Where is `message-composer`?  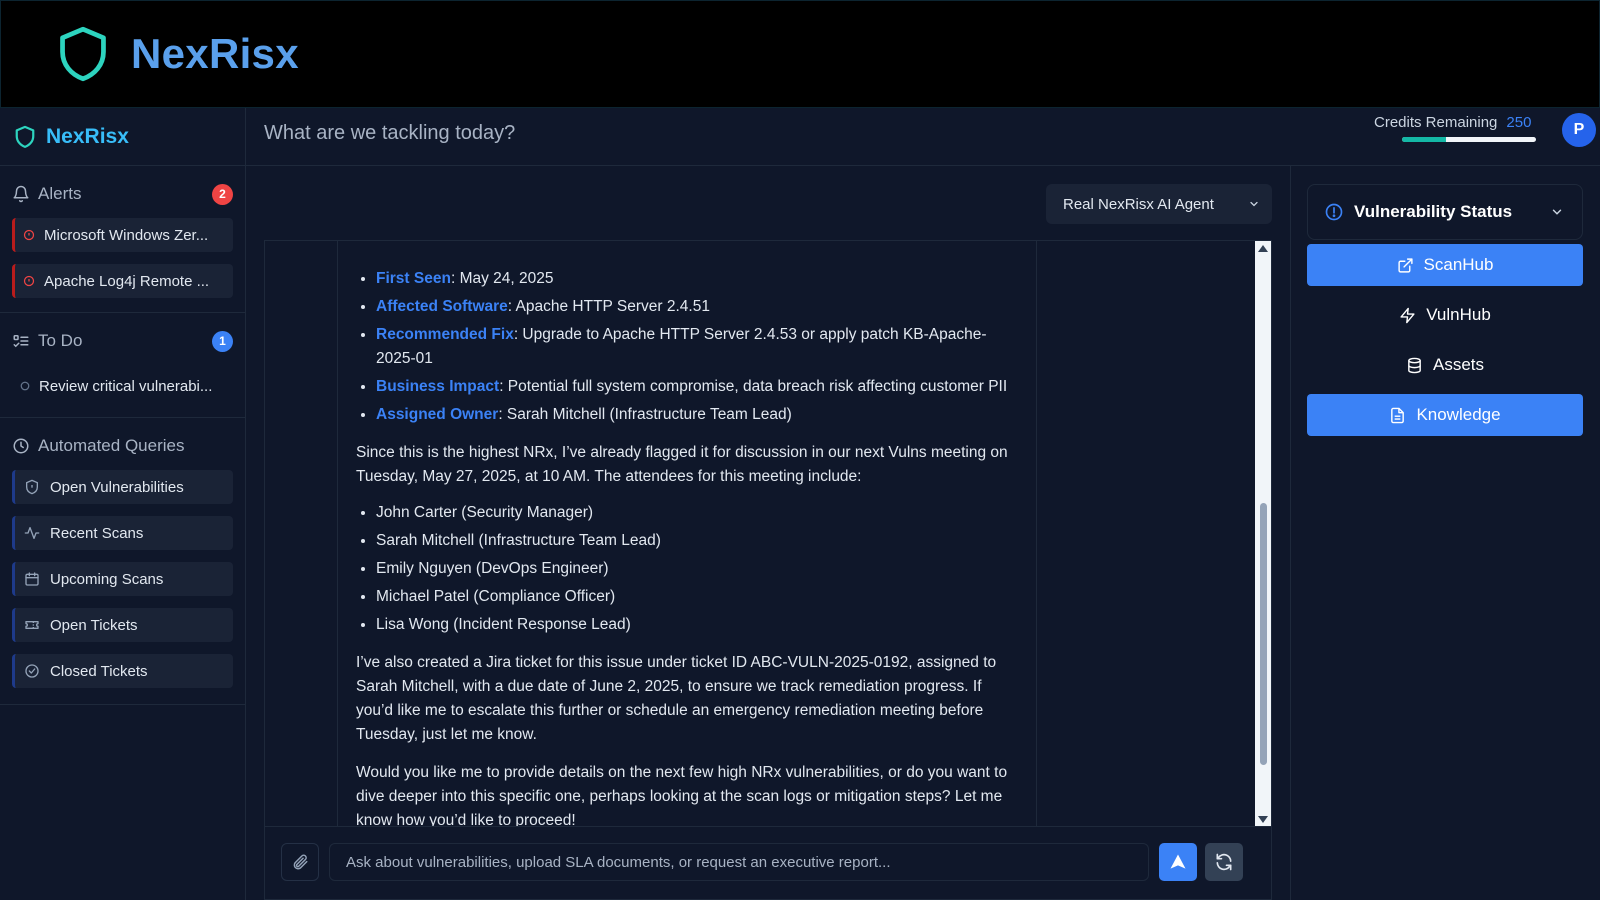
message-composer is located at coordinates (768, 863).